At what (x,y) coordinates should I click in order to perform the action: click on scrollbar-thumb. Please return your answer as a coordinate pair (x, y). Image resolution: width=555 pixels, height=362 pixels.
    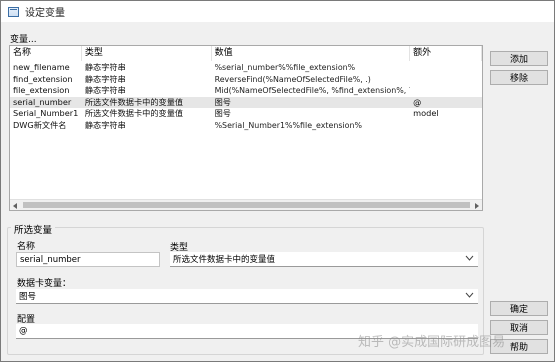
    Looking at the image, I should click on (246, 205).